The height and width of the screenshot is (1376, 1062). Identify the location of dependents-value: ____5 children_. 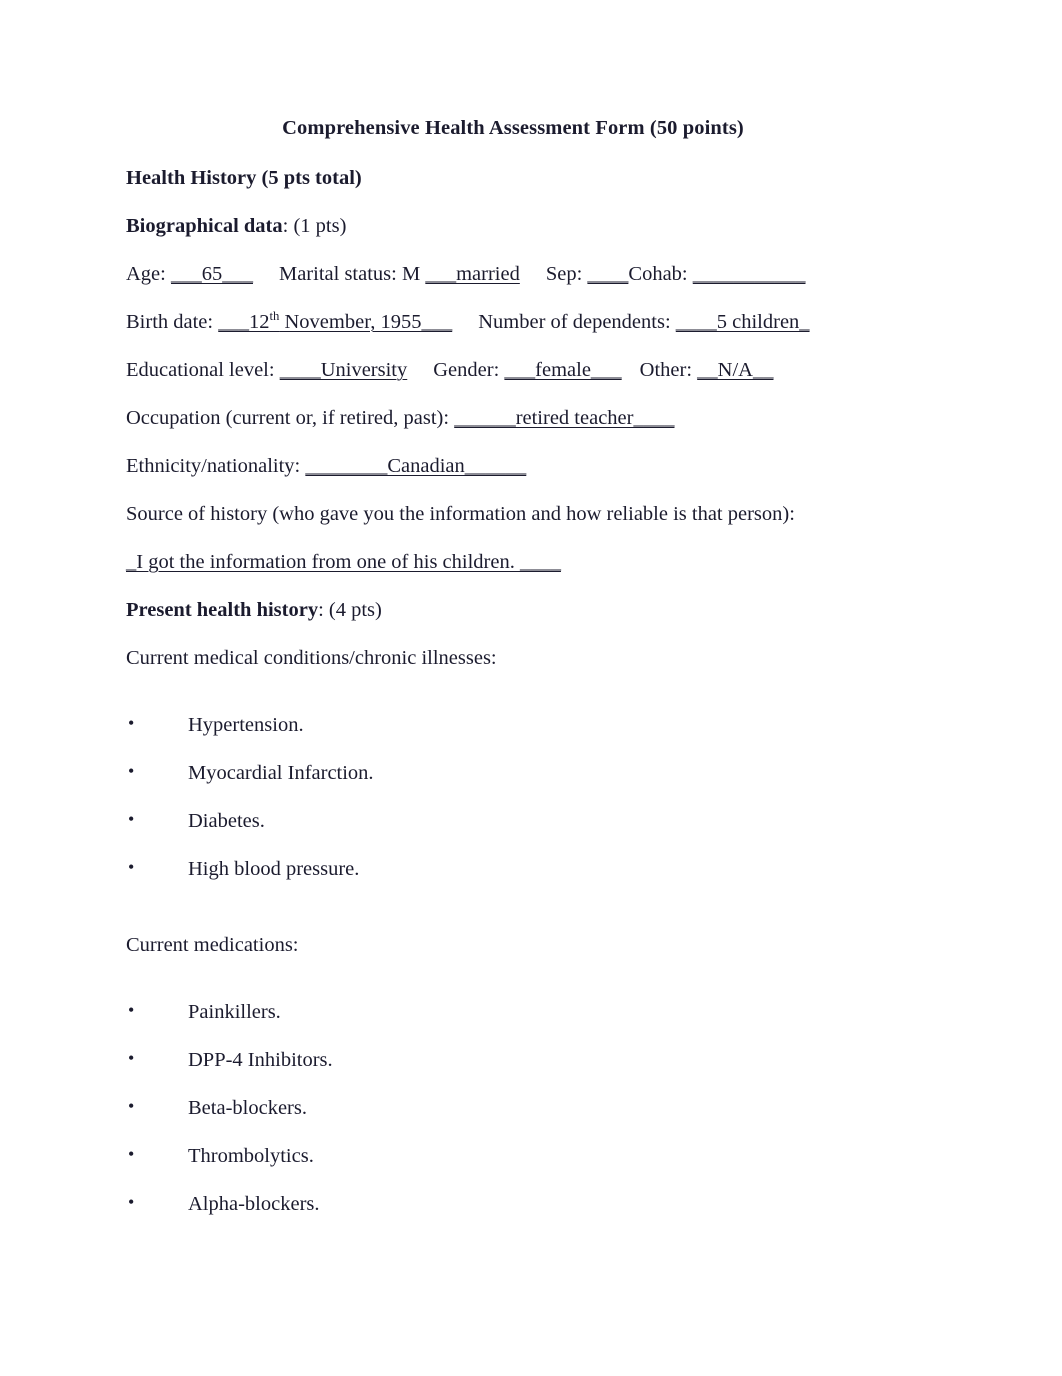
(743, 322).